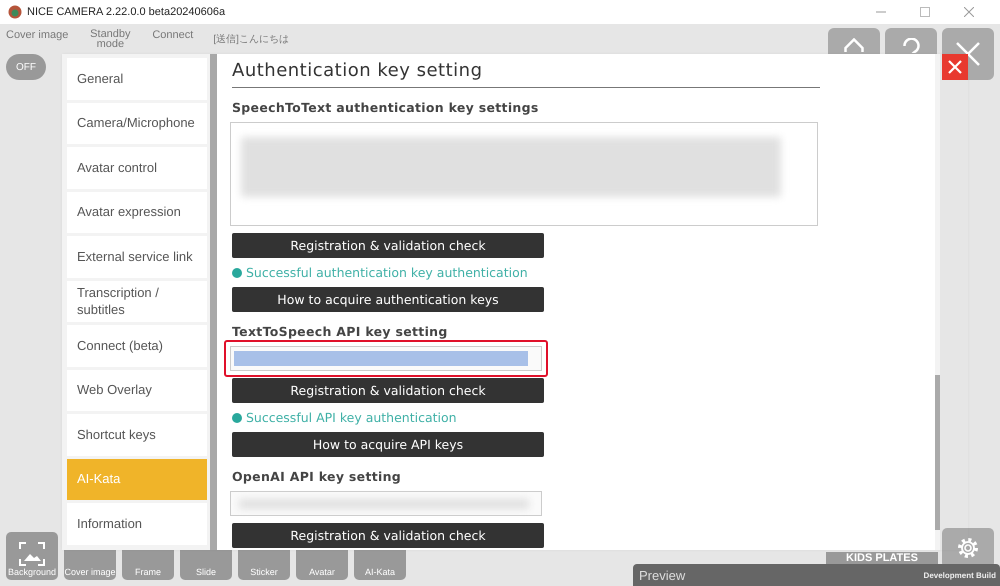  Describe the element at coordinates (385, 107) in the screenshot. I see `section-heading: SpeechToText authentication key settings` at that location.